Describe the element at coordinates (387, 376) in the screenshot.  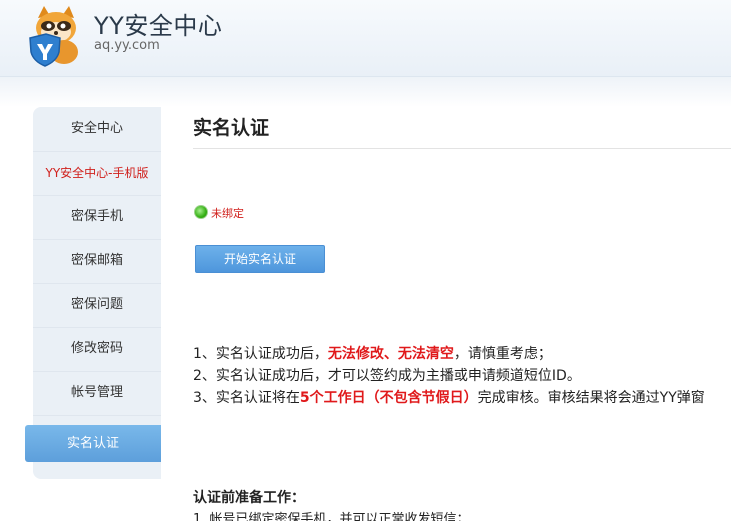
I see `note-item: 2、实名认证成功后，才可以签约成为主播或申请频道短位ID。` at that location.